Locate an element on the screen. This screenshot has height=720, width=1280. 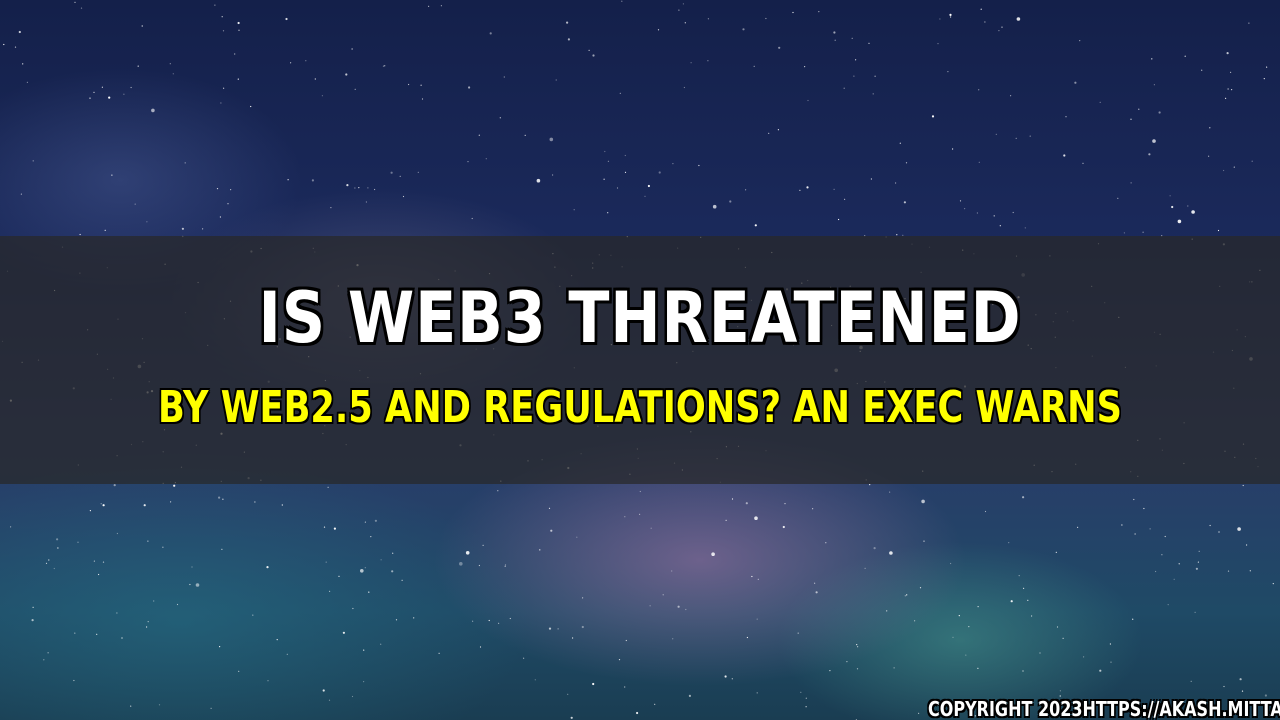
copyright-text: COPYRIGHT 2023HTTPS://AKASH.MITTAL.BLOG/ is located at coordinates (1104, 708).